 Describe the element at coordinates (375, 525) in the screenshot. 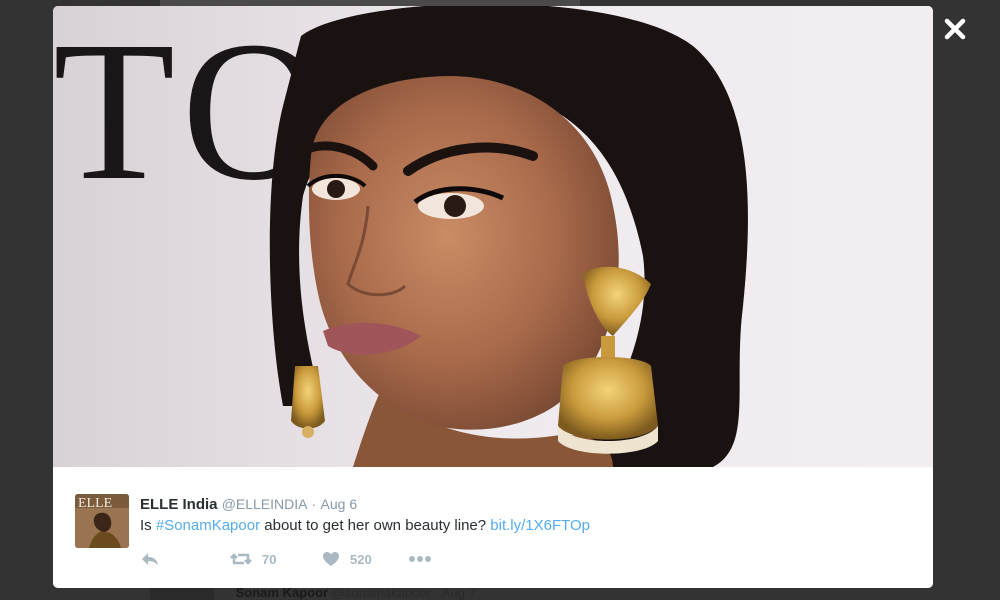

I see `tweet-text-after: about to get her own beauty line?` at that location.